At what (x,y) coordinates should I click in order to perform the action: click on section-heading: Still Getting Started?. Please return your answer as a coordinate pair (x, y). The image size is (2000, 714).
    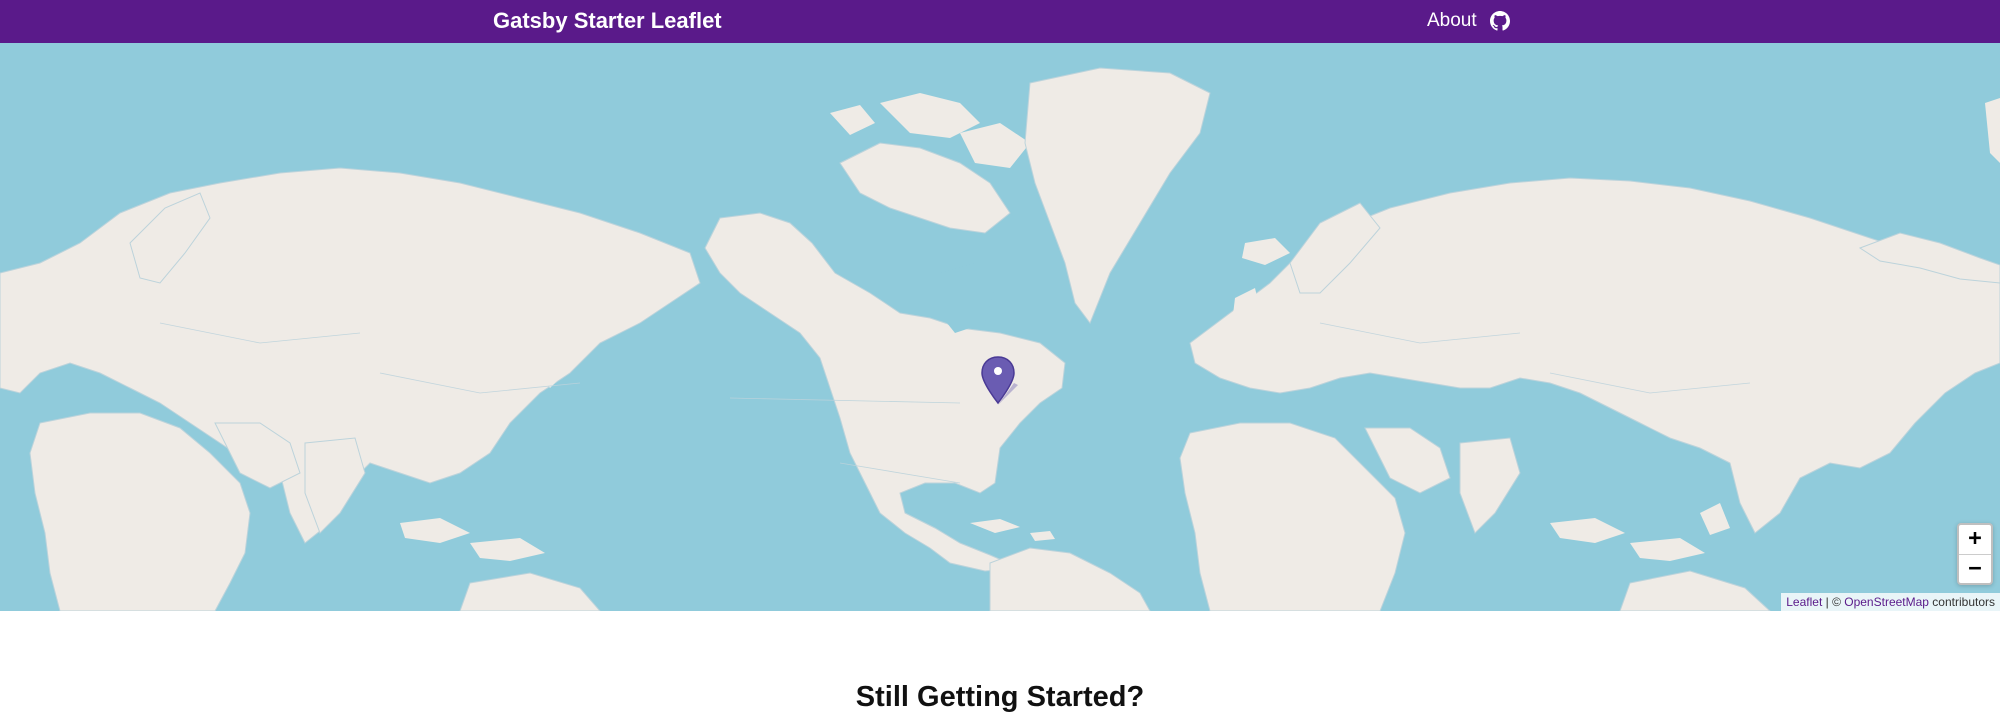
    Looking at the image, I should click on (1000, 697).